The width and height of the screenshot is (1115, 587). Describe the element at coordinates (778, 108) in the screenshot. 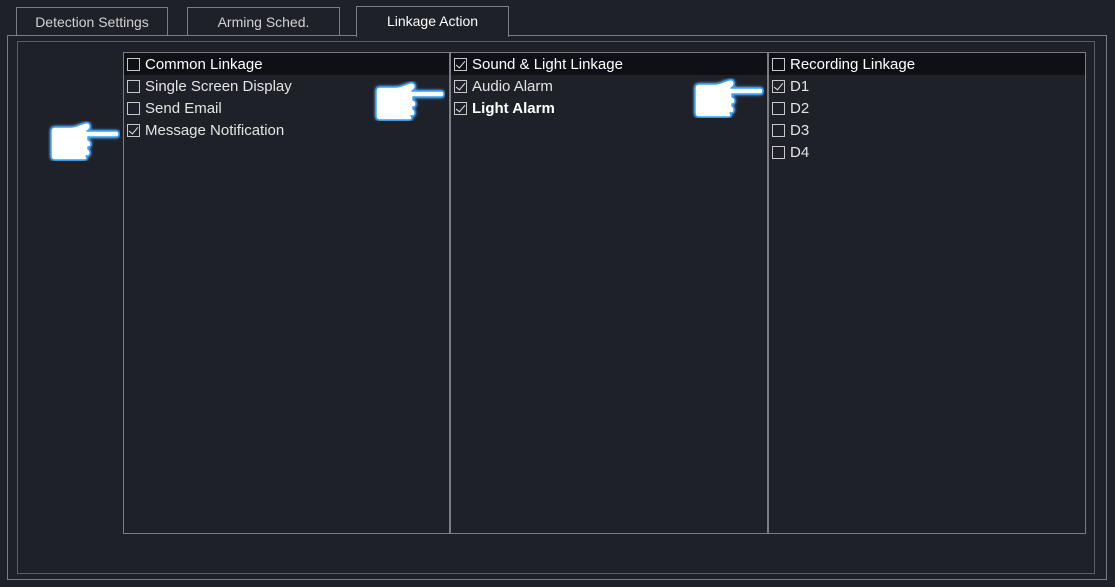

I see `d2-checkbox` at that location.